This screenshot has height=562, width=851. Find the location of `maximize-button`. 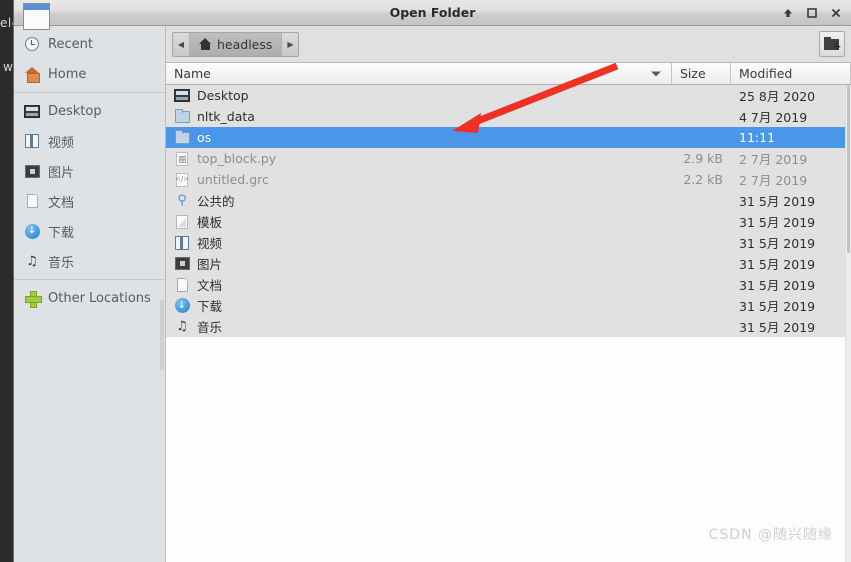

maximize-button is located at coordinates (812, 13).